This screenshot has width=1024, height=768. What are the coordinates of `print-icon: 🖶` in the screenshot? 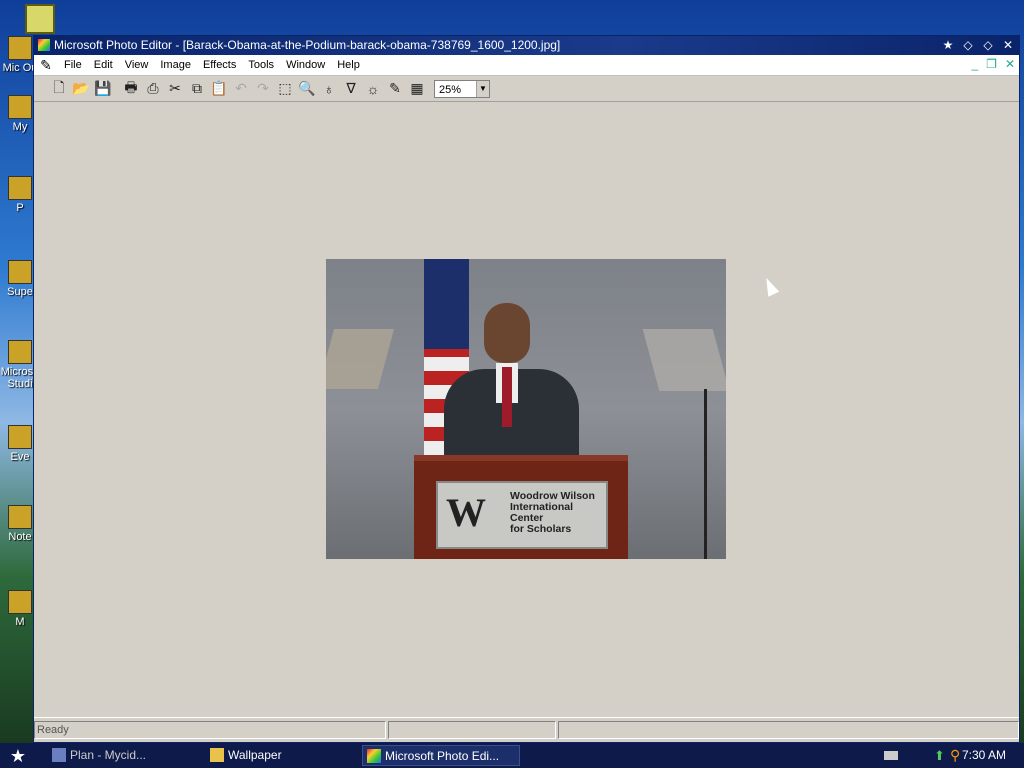 It's located at (131, 89).